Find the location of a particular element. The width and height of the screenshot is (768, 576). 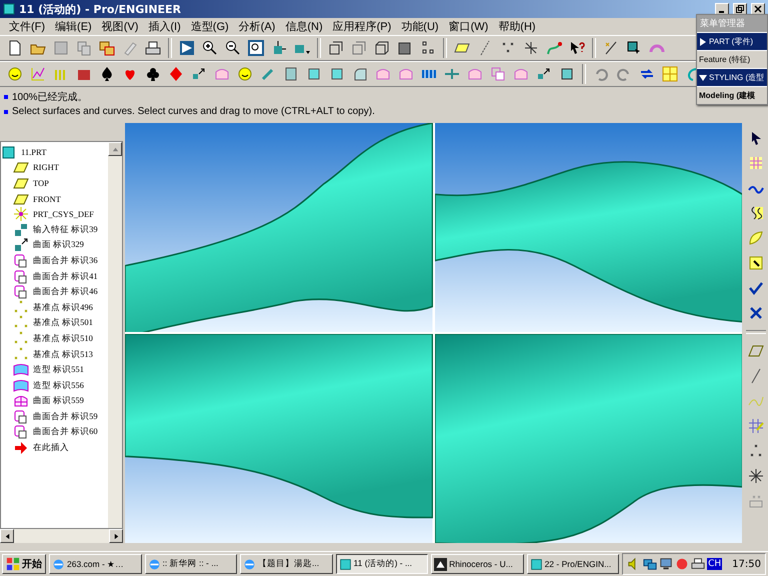

part-icon is located at coordinates (9, 152).